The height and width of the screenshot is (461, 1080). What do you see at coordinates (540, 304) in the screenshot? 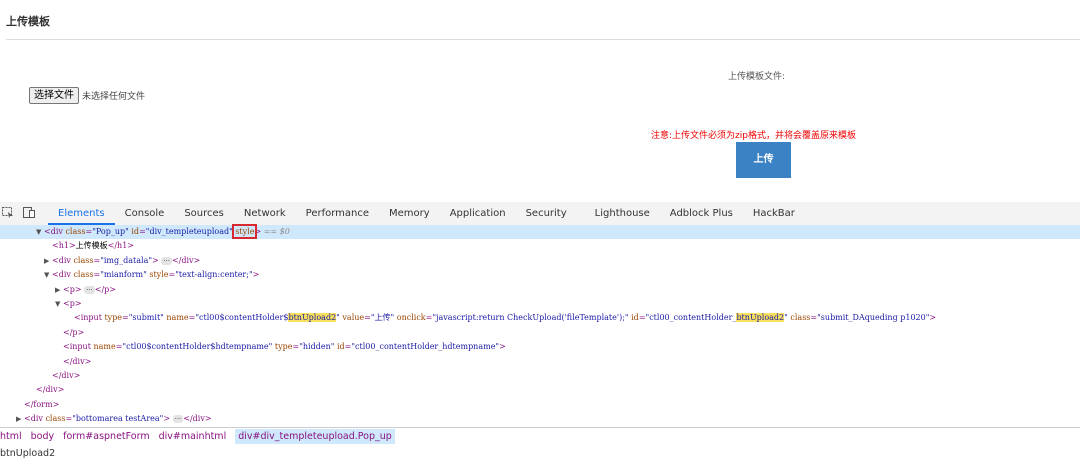
I see `dom-node-p-expanded: ▼ <p>` at bounding box center [540, 304].